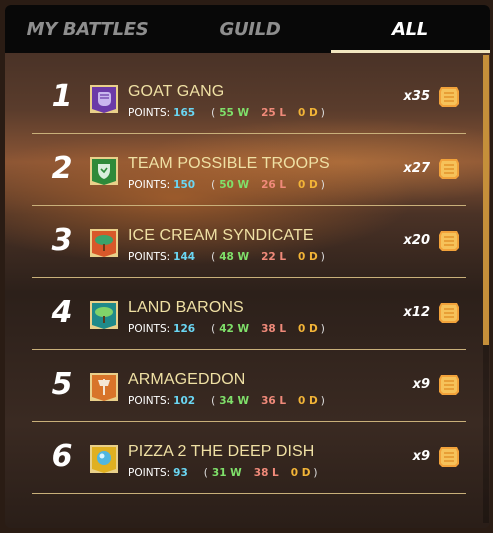 Image resolution: width=493 pixels, height=533 pixels. I want to click on rank-number: 2, so click(62, 168).